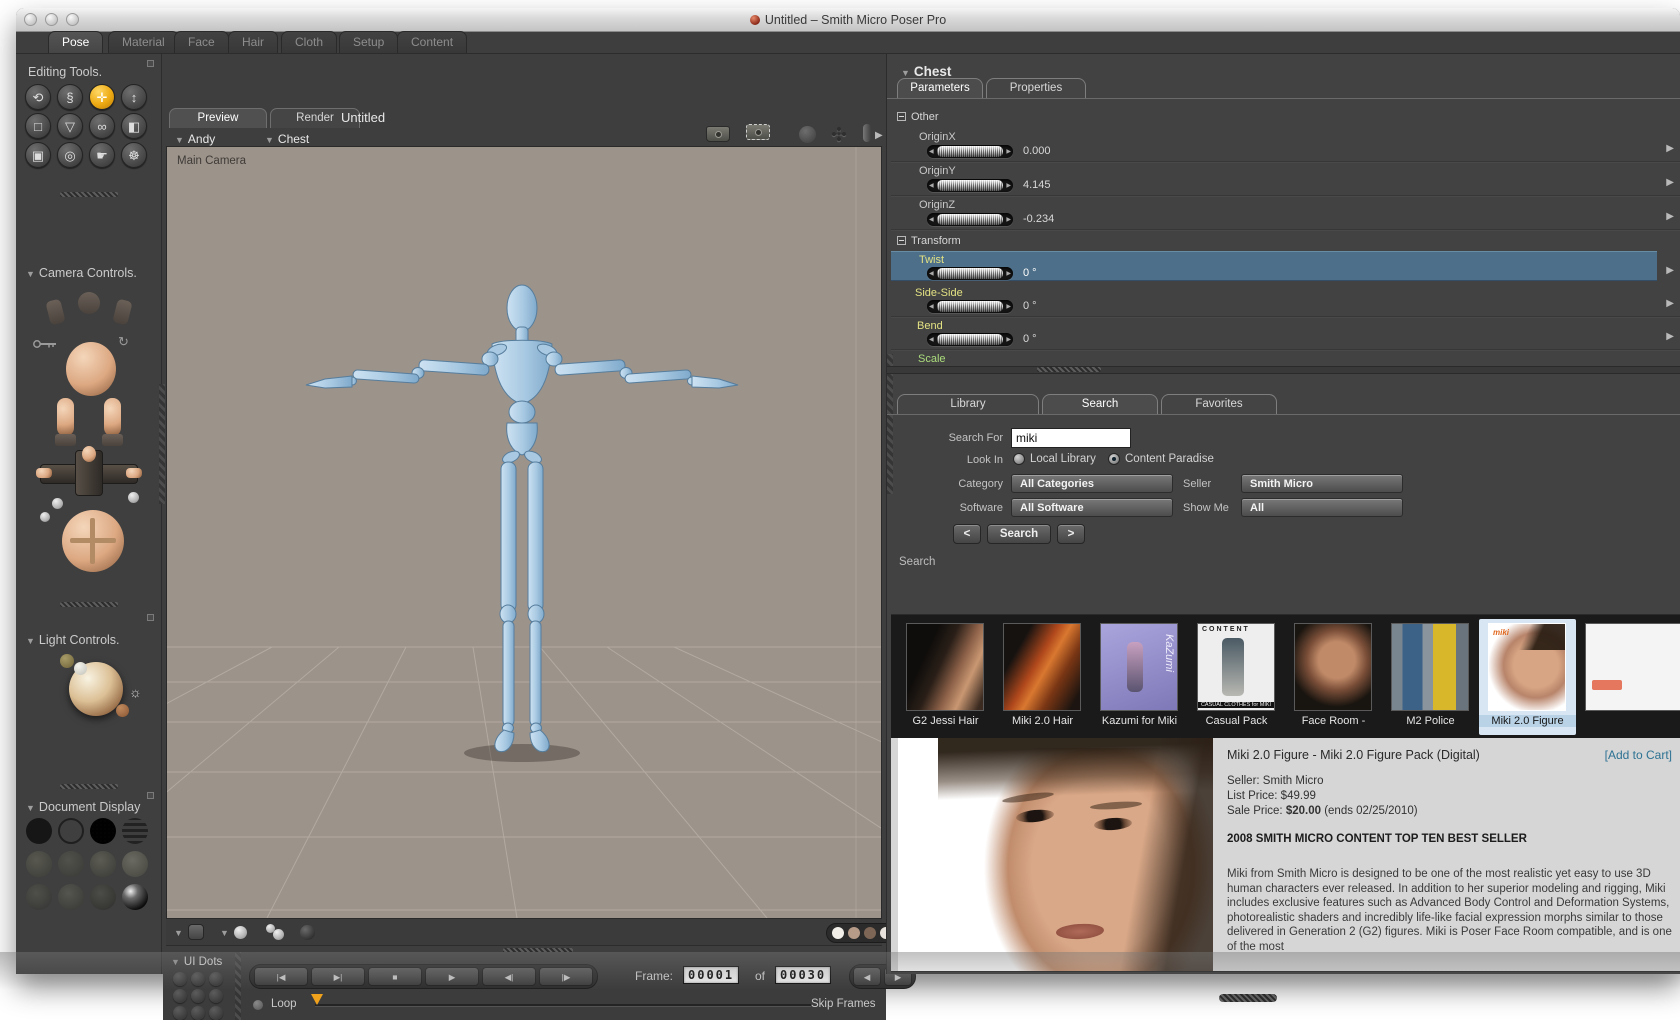 The width and height of the screenshot is (1680, 1020). Describe the element at coordinates (867, 133) in the screenshot. I see `dolly-icon` at that location.